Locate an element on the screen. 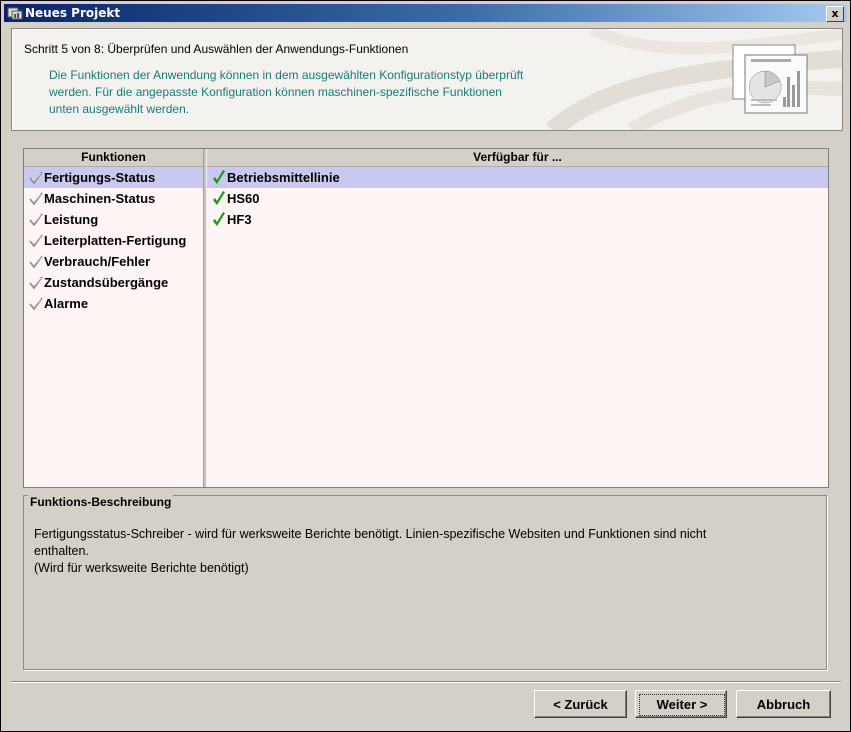 The image size is (851, 732). report-chart-icon is located at coordinates (770, 79).